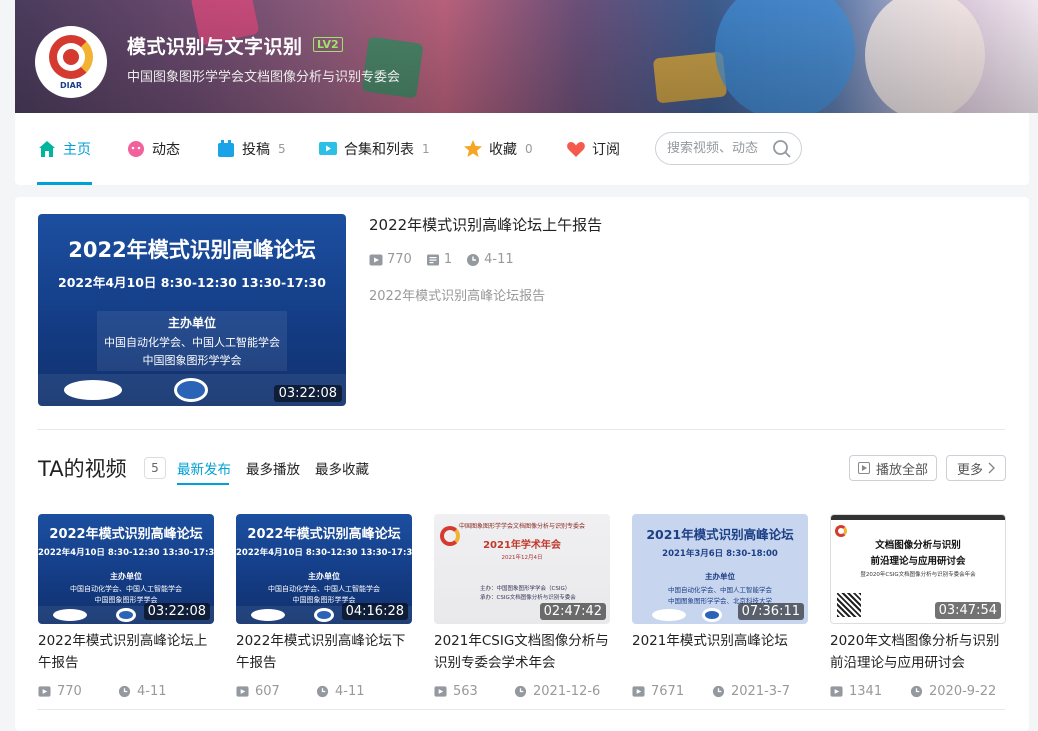 The width and height of the screenshot is (1038, 731). I want to click on upload-date: 2021-3-7, so click(761, 691).